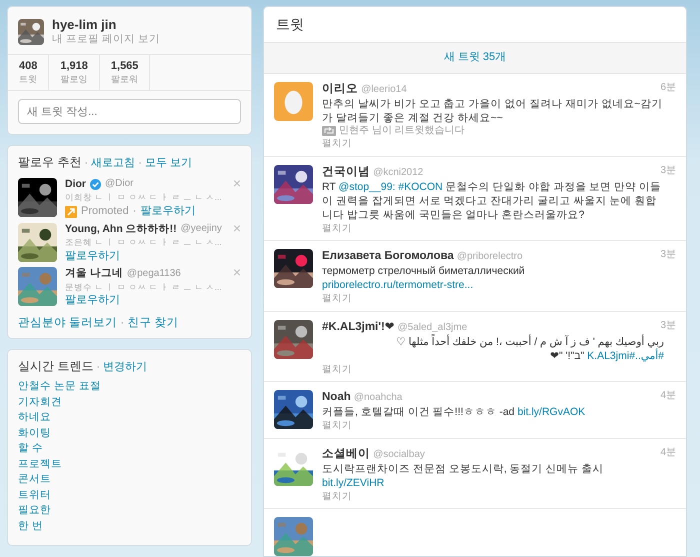  I want to click on section-title: 실시간 트렌드, so click(56, 366).